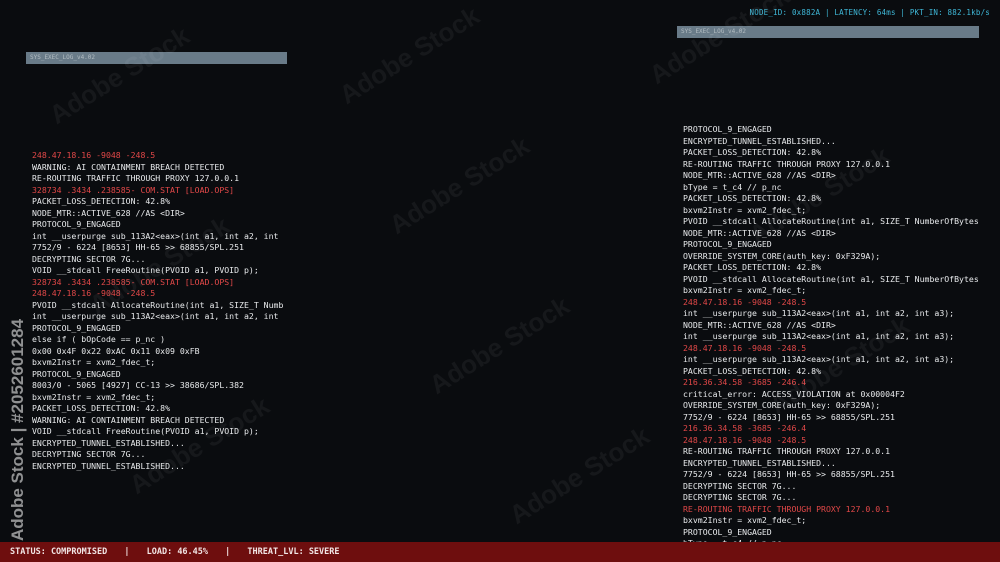 The height and width of the screenshot is (562, 1000). I want to click on log-line: 0x00 0x4F 0x22 0xAC 0x11 0x09 0xFB, so click(116, 350).